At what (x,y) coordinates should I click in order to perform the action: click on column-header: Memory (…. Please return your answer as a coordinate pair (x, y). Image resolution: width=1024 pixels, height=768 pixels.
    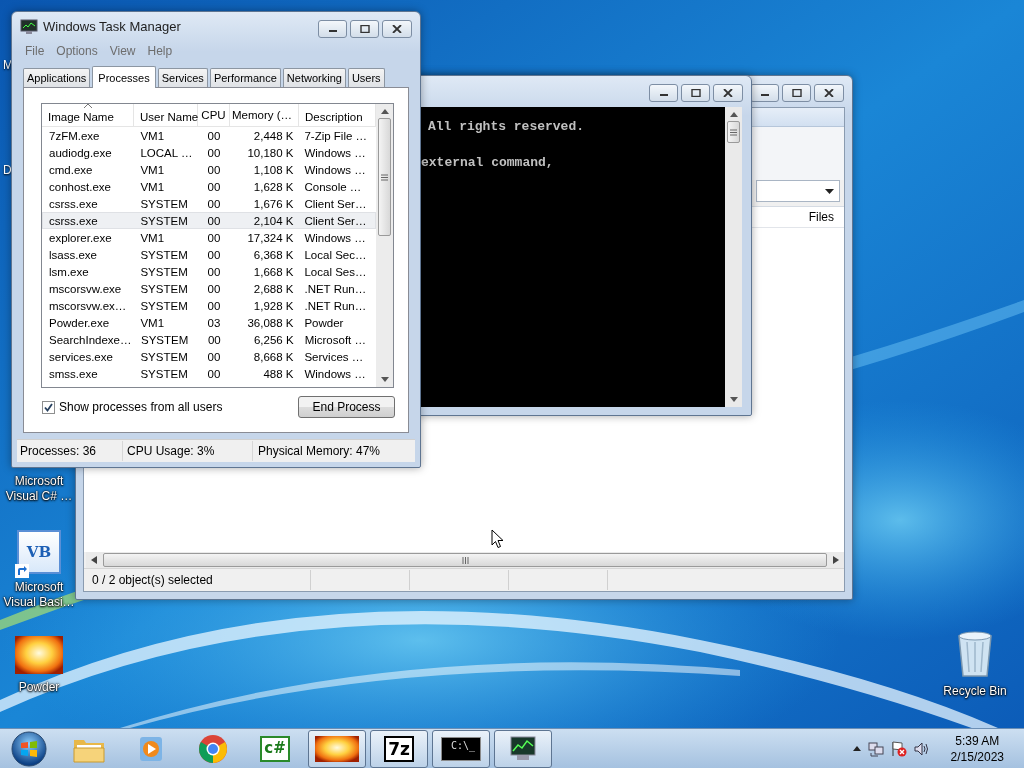
    Looking at the image, I should click on (264, 115).